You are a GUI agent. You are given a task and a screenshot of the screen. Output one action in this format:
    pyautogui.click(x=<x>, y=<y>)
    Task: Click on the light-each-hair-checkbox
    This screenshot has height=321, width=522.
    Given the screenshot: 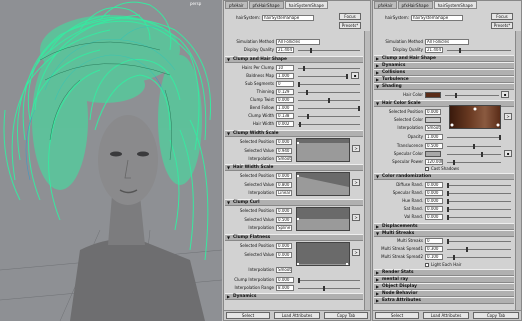 What is the action you would take?
    pyautogui.click(x=427, y=265)
    